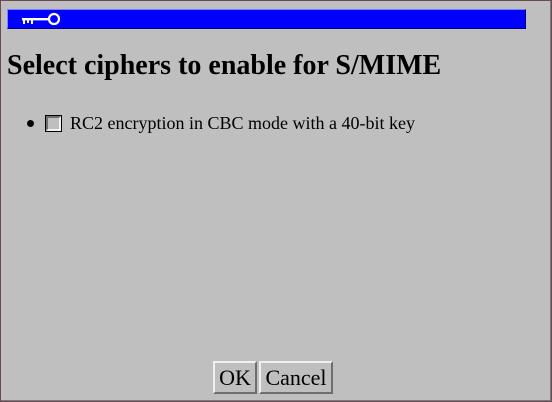 The image size is (552, 402). Describe the element at coordinates (30, 123) in the screenshot. I see `bullet-icon` at that location.